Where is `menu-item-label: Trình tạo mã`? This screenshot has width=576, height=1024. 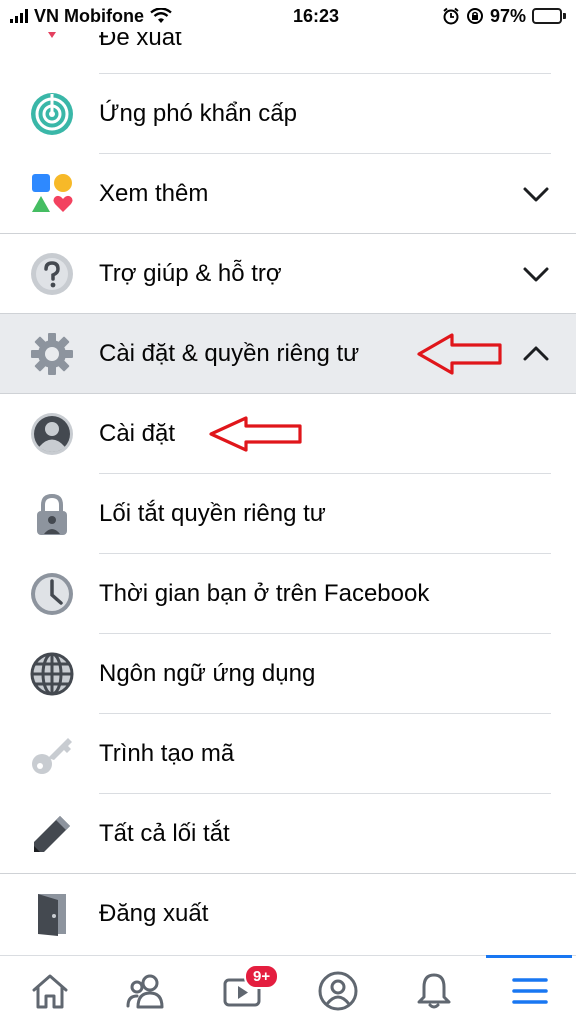 menu-item-label: Trình tạo mã is located at coordinates (167, 753).